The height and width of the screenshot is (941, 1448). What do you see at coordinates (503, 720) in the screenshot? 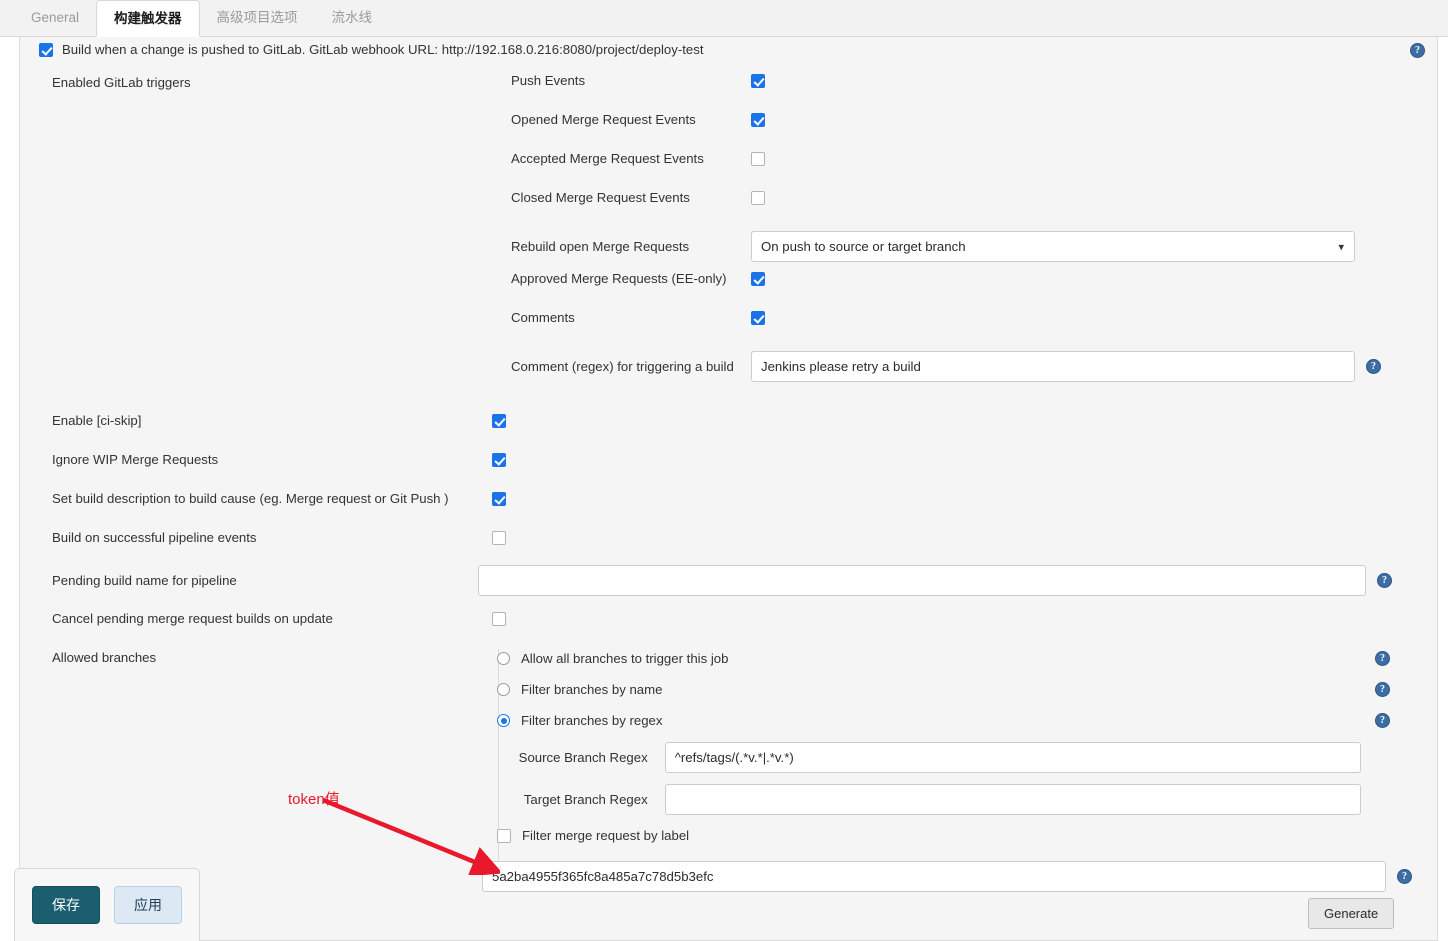
I see `radio-filter-by-regex` at bounding box center [503, 720].